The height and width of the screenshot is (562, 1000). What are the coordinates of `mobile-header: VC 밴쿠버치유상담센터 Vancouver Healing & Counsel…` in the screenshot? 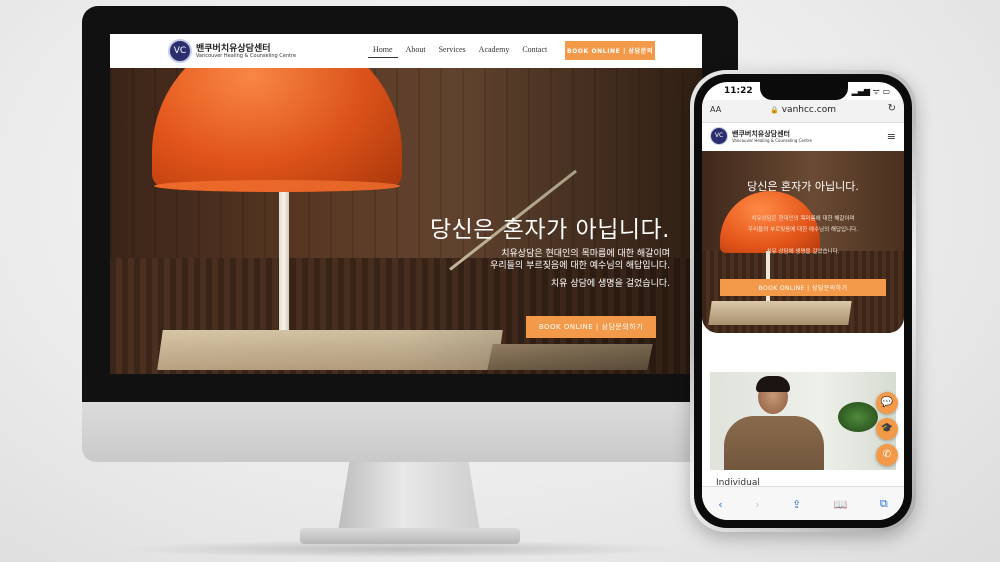 It's located at (803, 137).